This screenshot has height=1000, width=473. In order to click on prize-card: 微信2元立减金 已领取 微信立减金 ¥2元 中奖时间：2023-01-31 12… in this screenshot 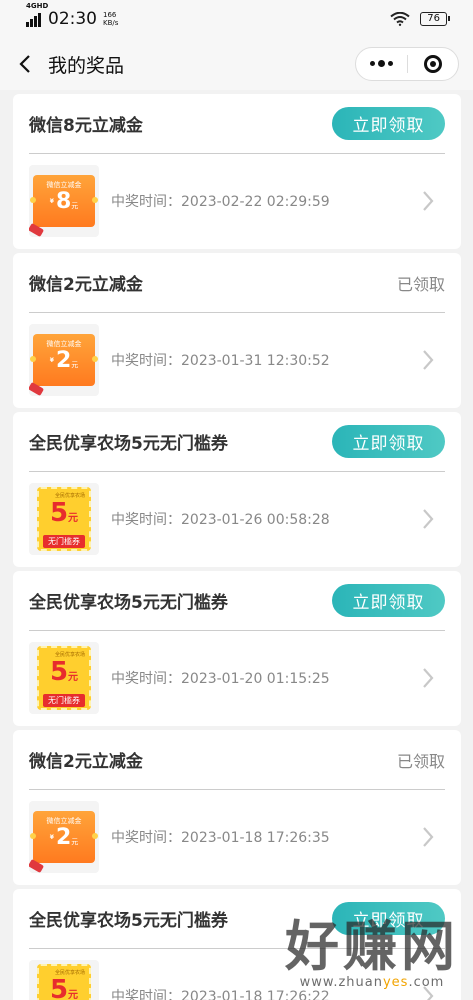, I will do `click(237, 330)`.